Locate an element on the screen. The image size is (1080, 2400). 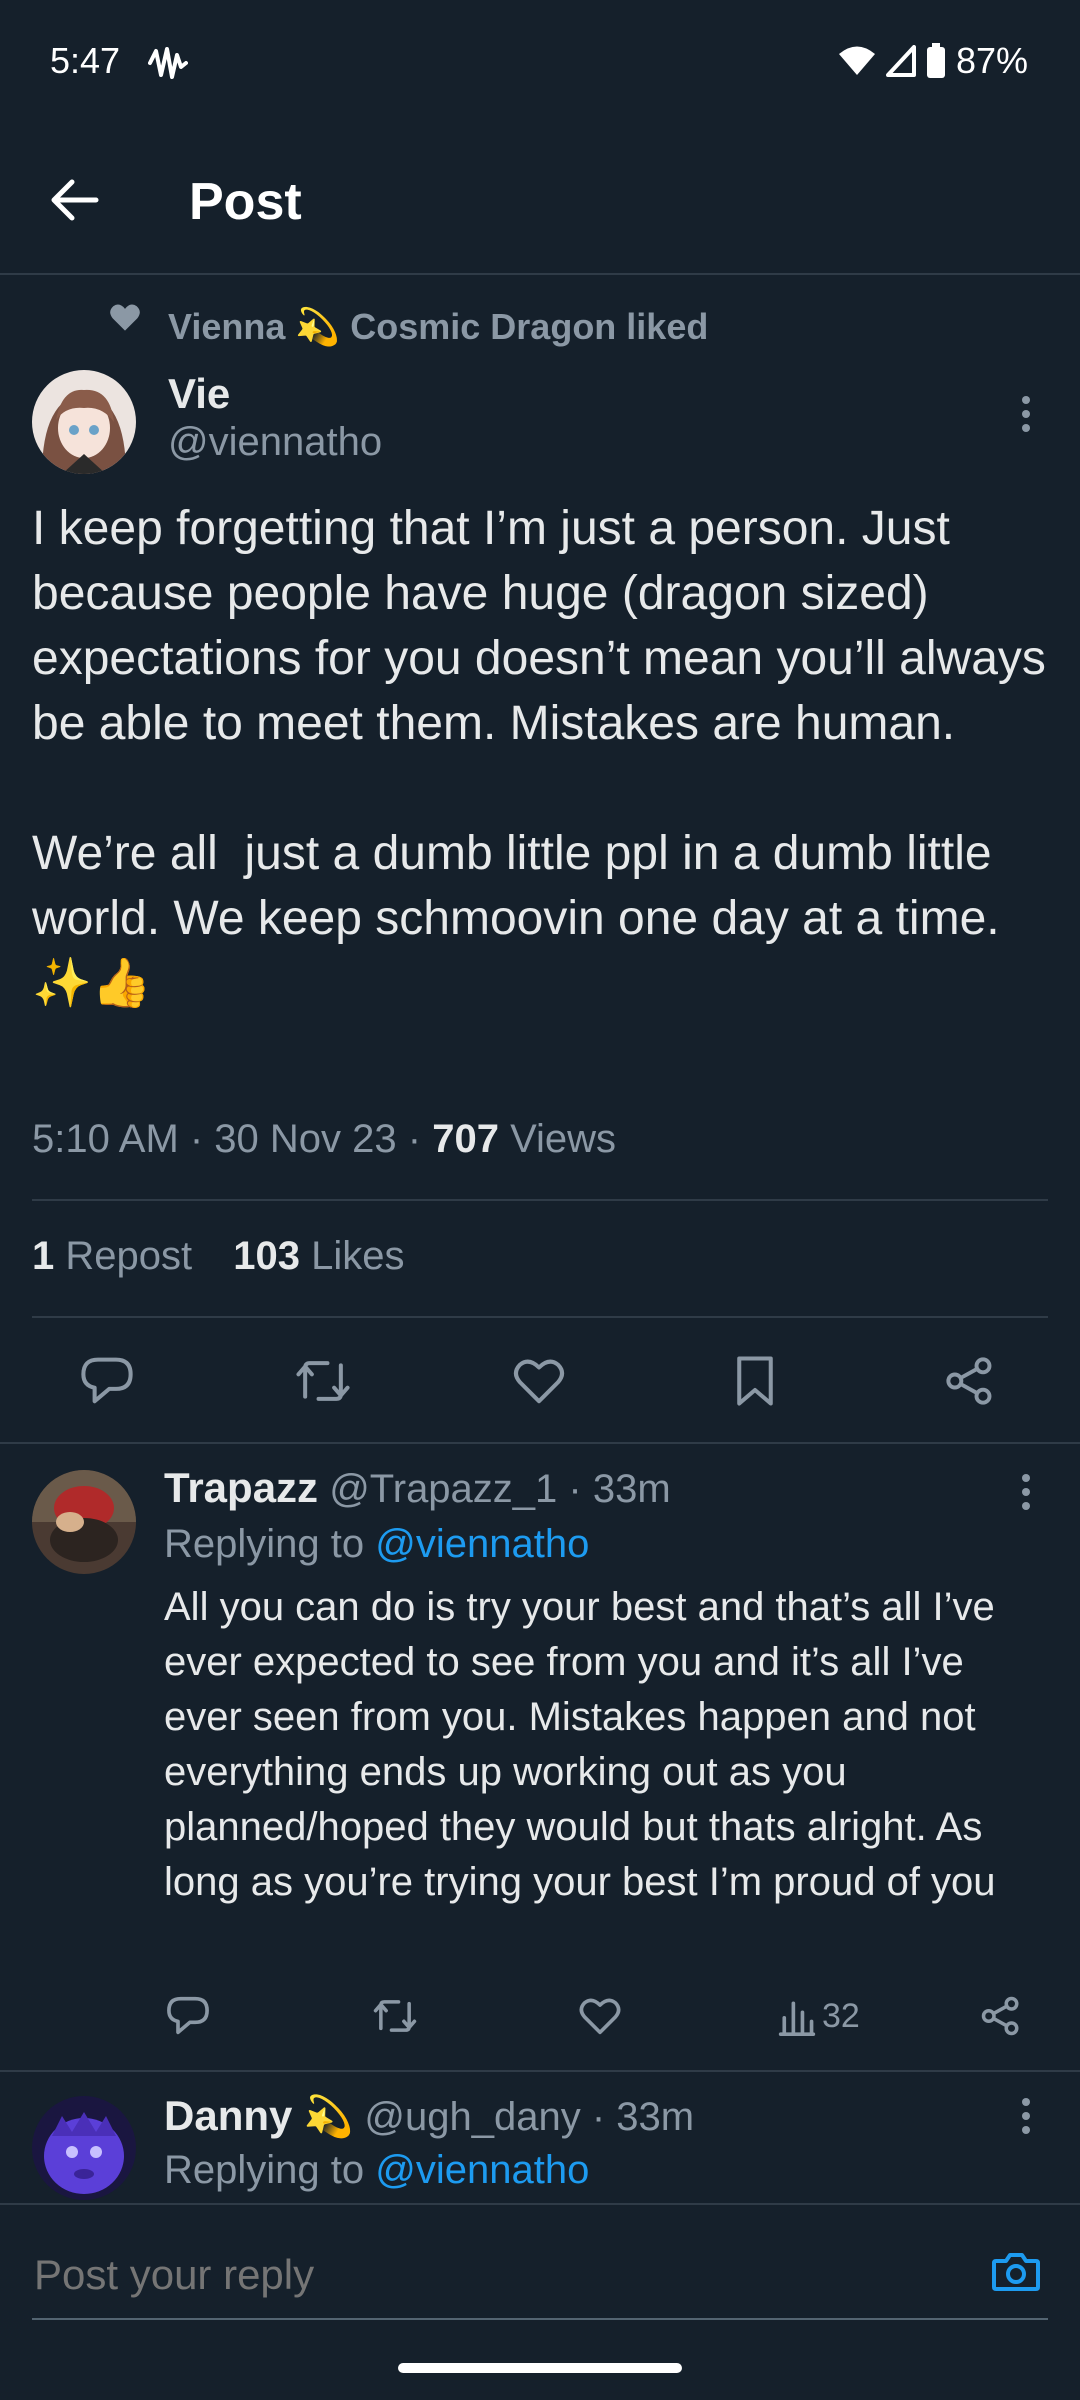
composer-top-divider is located at coordinates (540, 2204).